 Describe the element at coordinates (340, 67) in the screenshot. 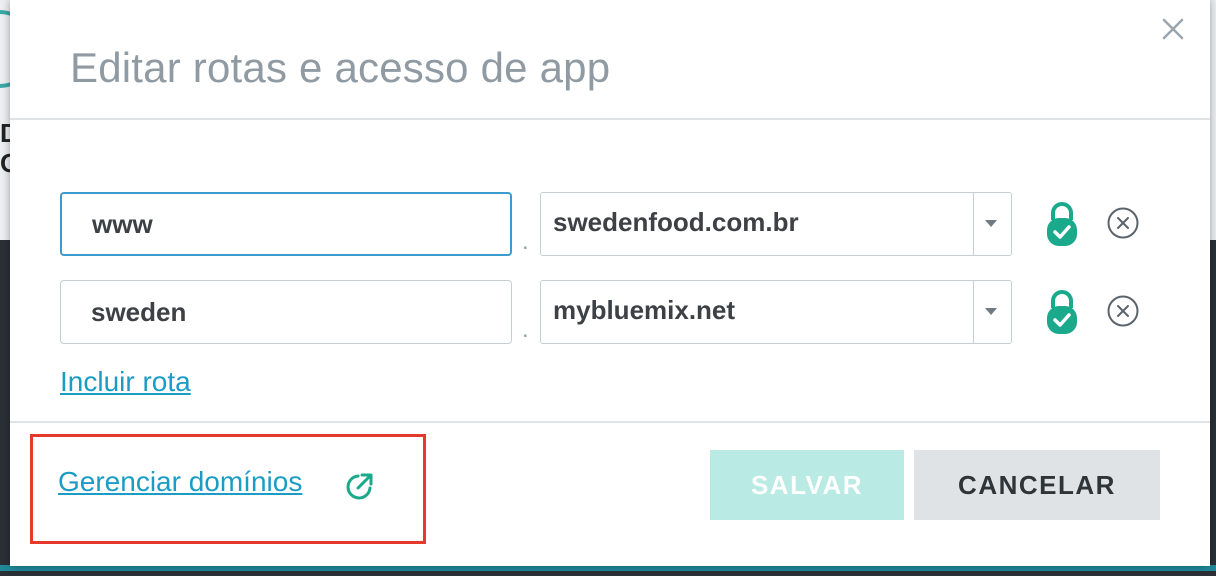

I see `dialog-title: Editar rotas e acesso de app` at that location.